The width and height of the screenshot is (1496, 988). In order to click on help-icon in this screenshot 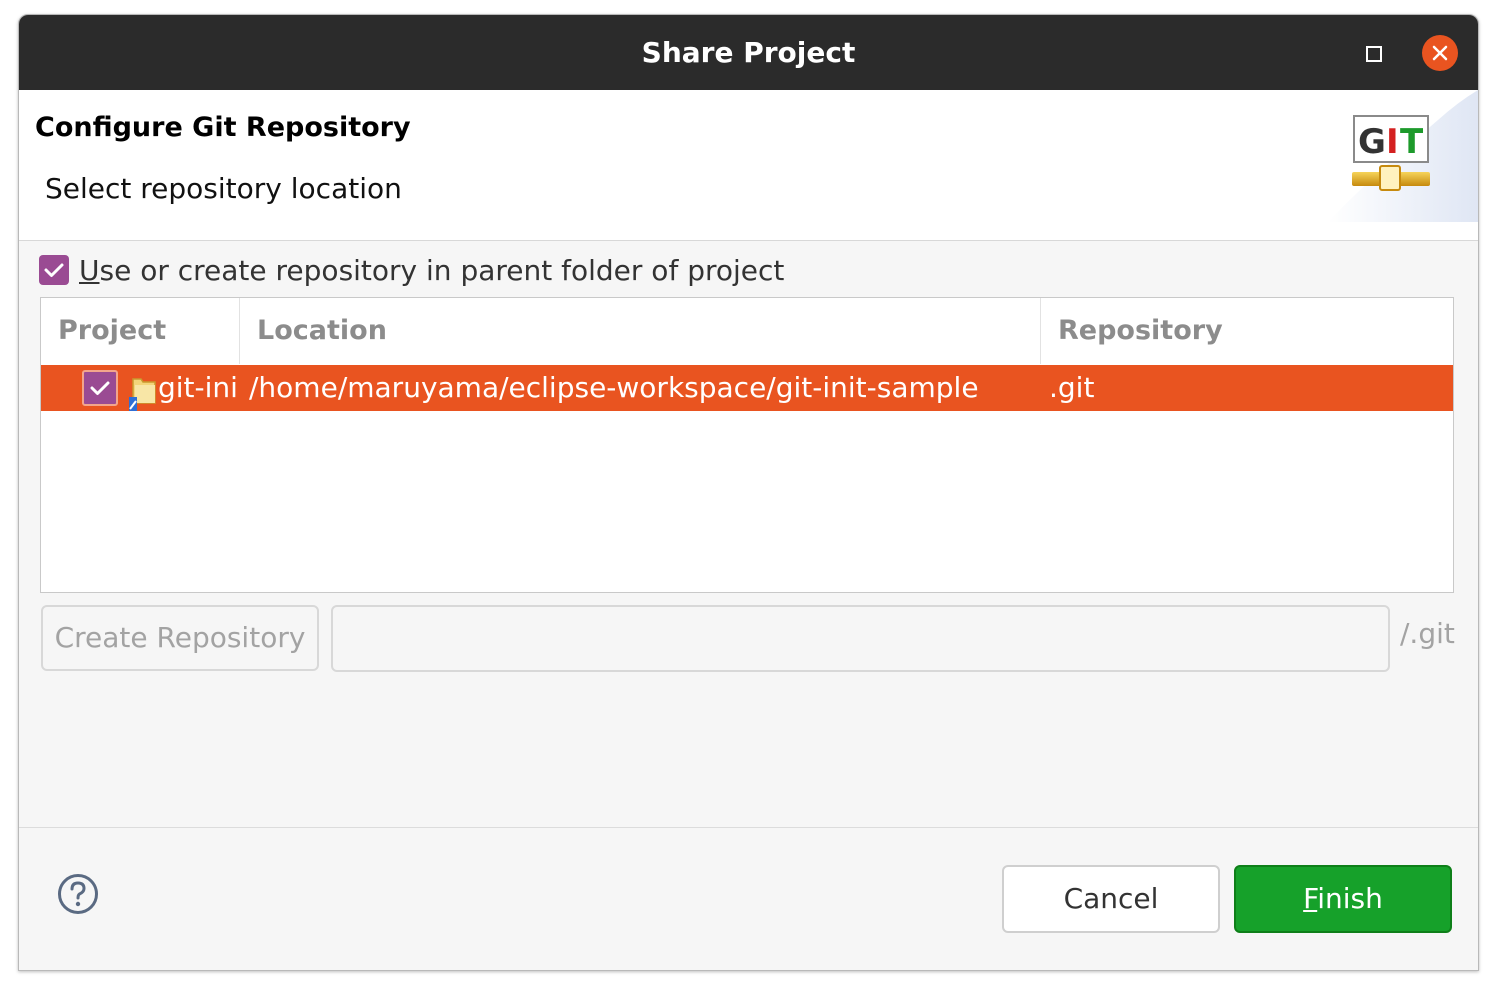, I will do `click(78, 894)`.